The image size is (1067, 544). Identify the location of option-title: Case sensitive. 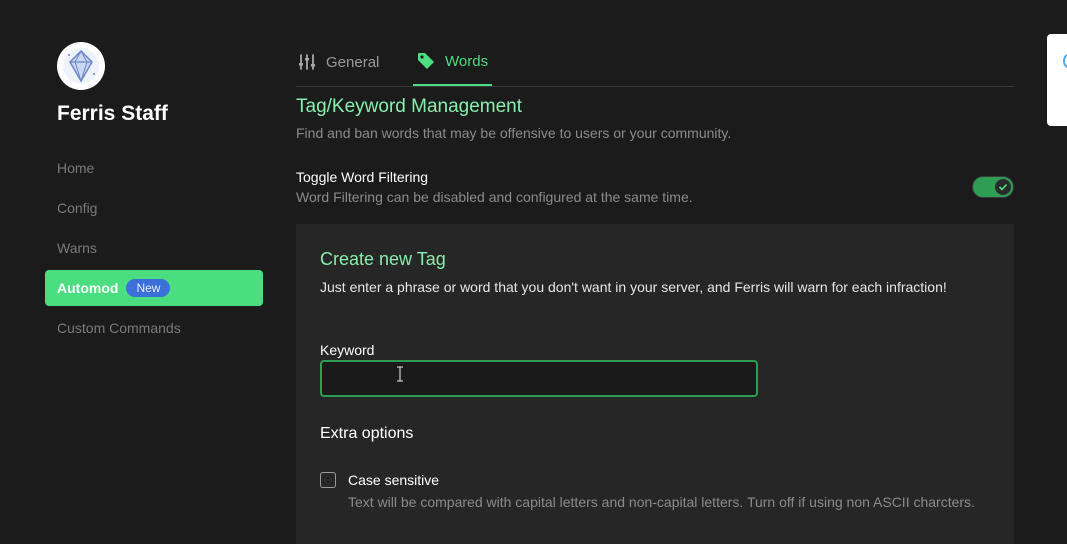
(394, 480).